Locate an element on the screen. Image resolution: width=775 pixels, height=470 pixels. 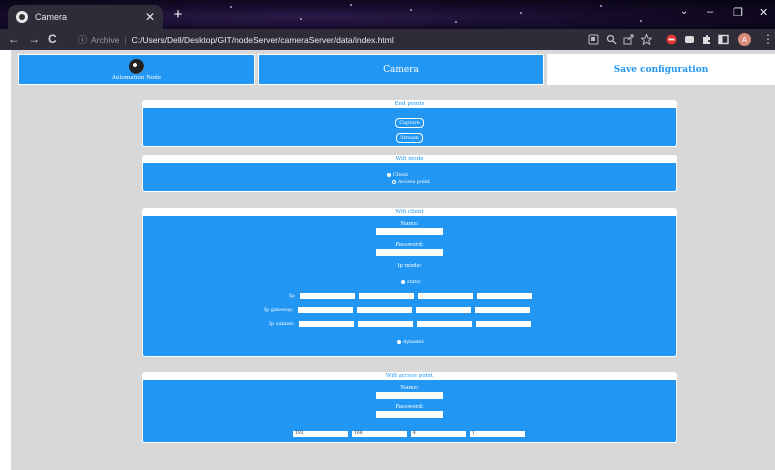
ap-password-label: Password: is located at coordinates (409, 407).